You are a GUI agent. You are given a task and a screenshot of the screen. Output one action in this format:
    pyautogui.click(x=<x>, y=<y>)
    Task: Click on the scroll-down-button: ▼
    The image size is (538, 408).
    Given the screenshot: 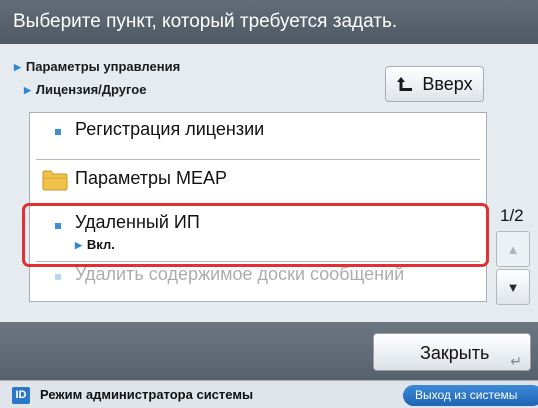 What is the action you would take?
    pyautogui.click(x=513, y=287)
    